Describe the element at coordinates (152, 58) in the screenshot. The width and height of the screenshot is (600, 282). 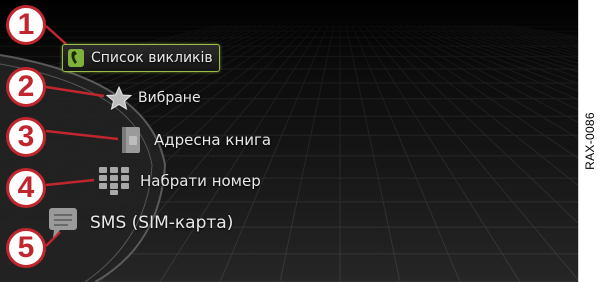
I see `call-list-label: Список викликів` at that location.